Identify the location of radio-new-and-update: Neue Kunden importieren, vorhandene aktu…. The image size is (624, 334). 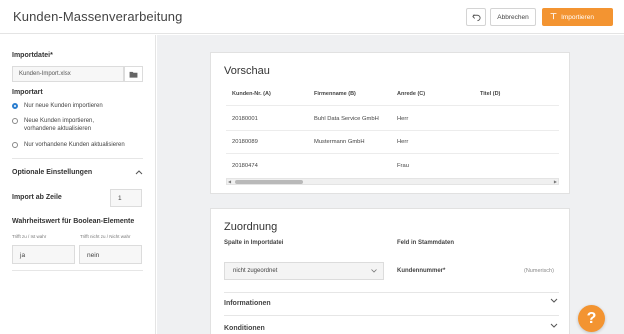
(67, 125).